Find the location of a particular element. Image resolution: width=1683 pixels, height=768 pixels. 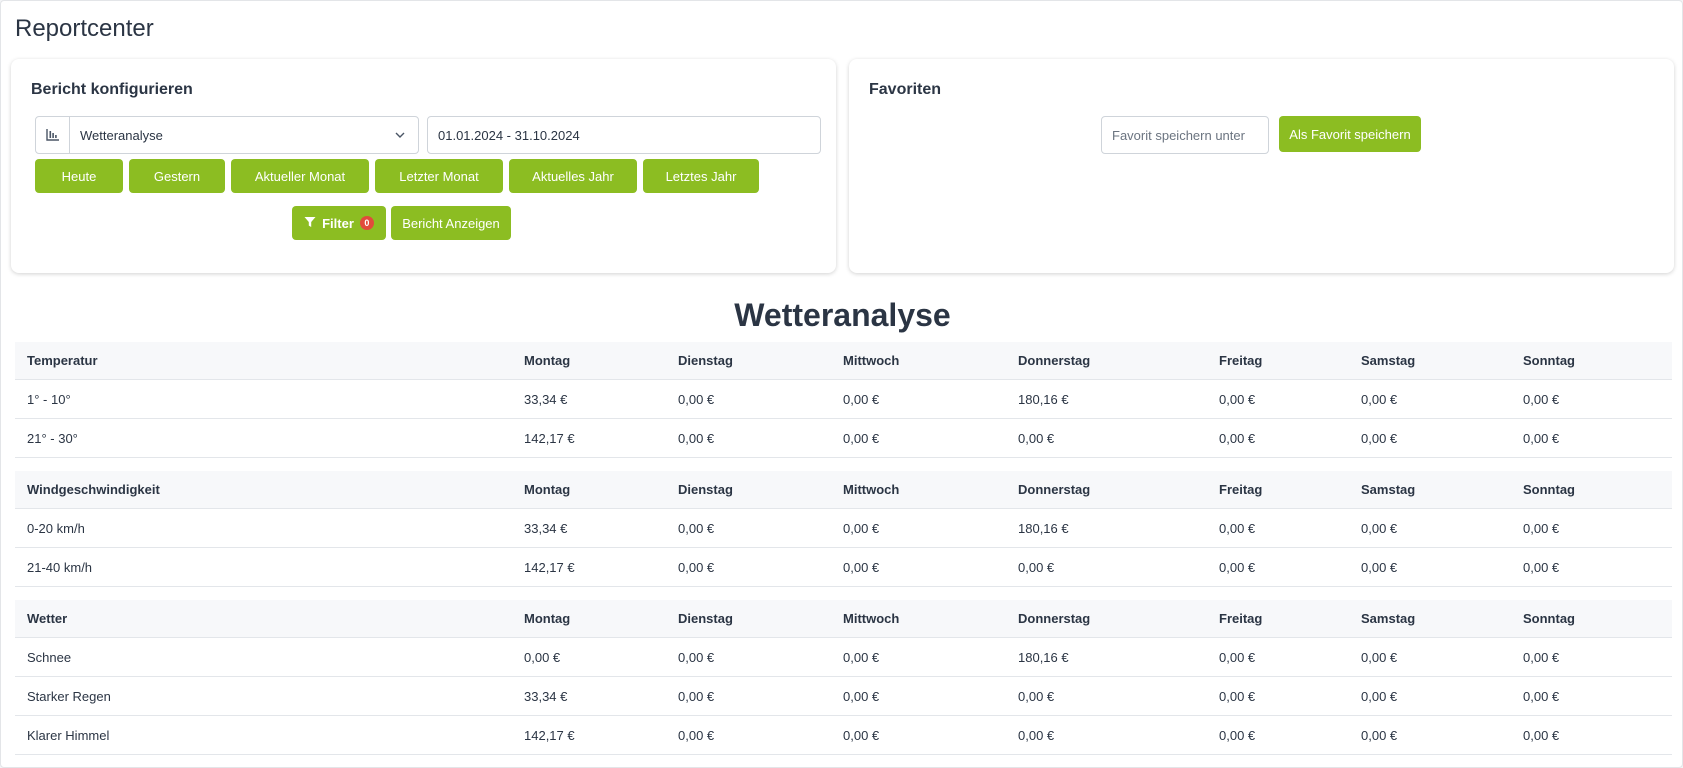

chevron-down-icon is located at coordinates (400, 137).